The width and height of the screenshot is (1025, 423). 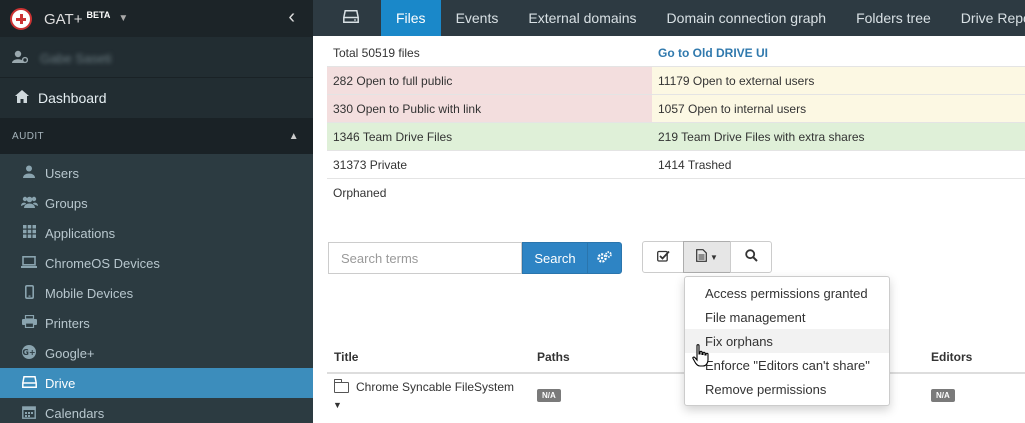 What do you see at coordinates (156, 136) in the screenshot?
I see `section-audit-header: AUDIT ▲` at bounding box center [156, 136].